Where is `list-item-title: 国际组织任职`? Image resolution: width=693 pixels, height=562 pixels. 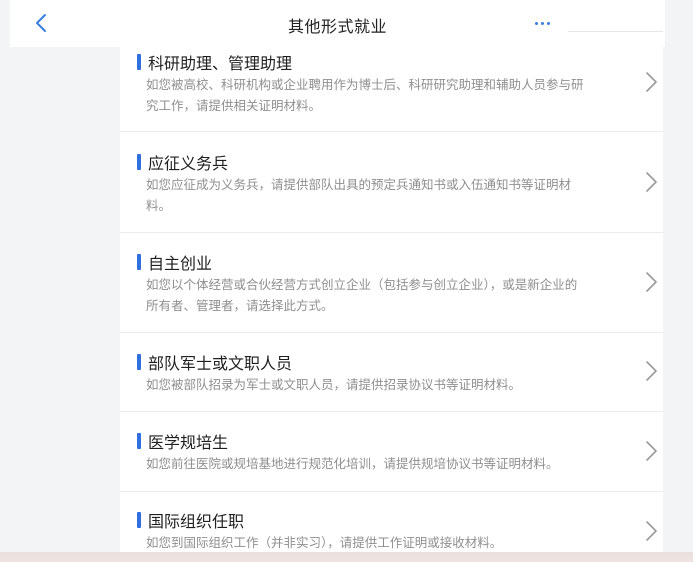 list-item-title: 国际组织任职 is located at coordinates (190, 520).